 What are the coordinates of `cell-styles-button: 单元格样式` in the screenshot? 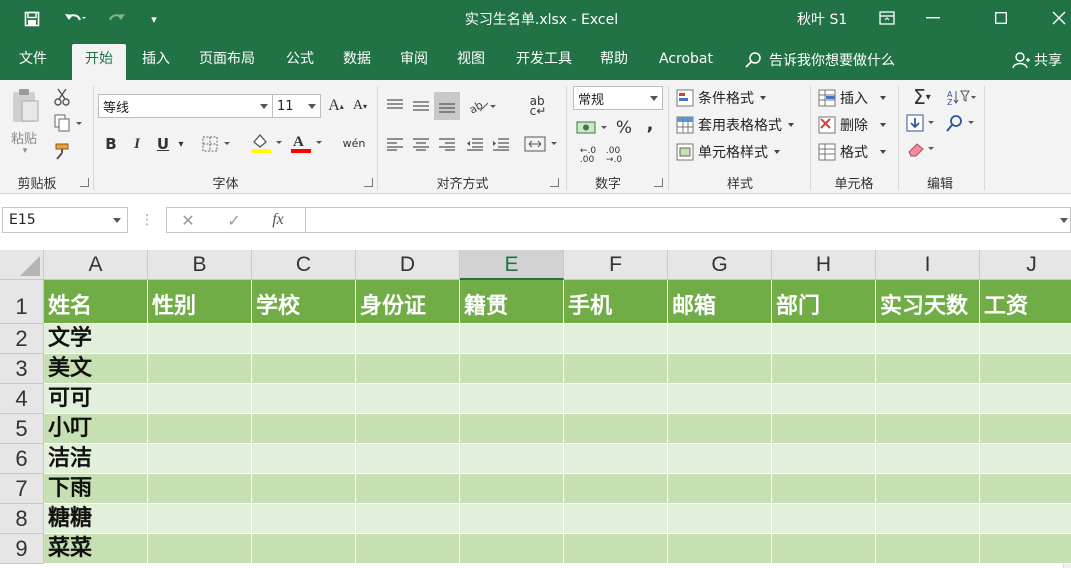 It's located at (728, 152).